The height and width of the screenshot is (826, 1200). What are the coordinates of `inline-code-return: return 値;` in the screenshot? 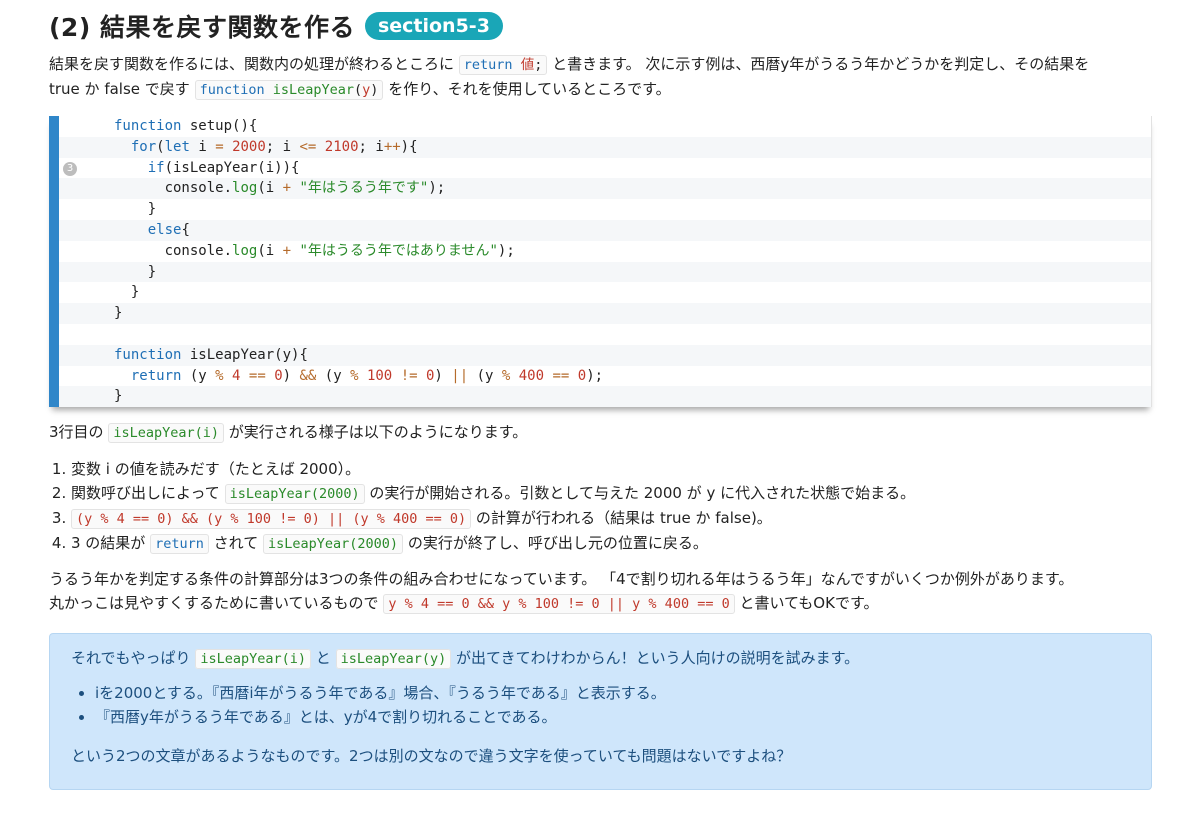 It's located at (503, 65).